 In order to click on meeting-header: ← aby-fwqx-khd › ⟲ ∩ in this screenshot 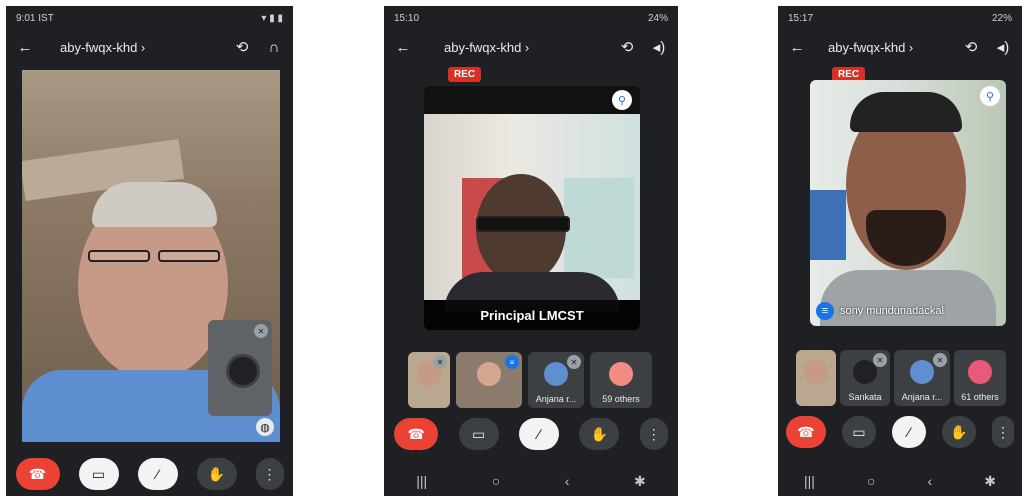, I will do `click(149, 47)`.